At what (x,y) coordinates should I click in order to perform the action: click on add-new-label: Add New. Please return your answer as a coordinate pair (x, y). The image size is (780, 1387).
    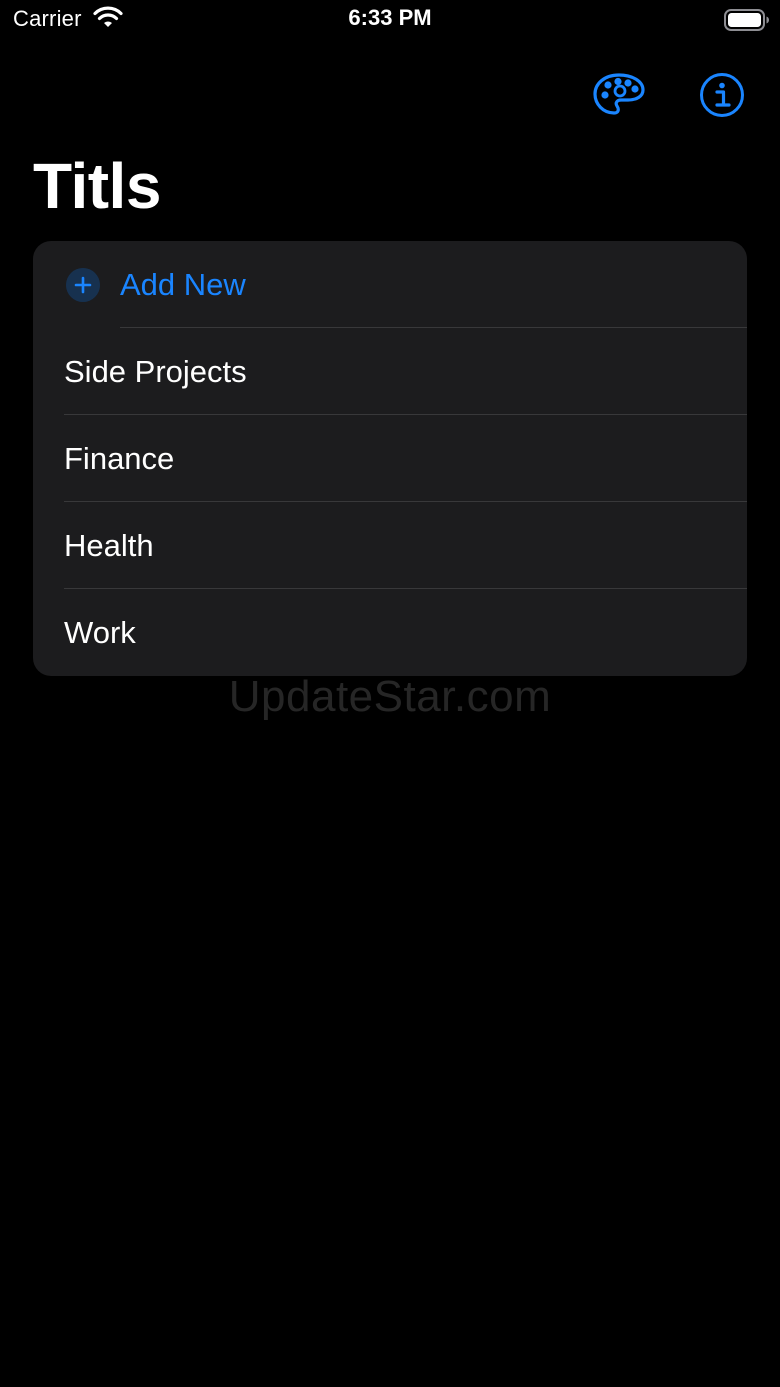
    Looking at the image, I should click on (183, 284).